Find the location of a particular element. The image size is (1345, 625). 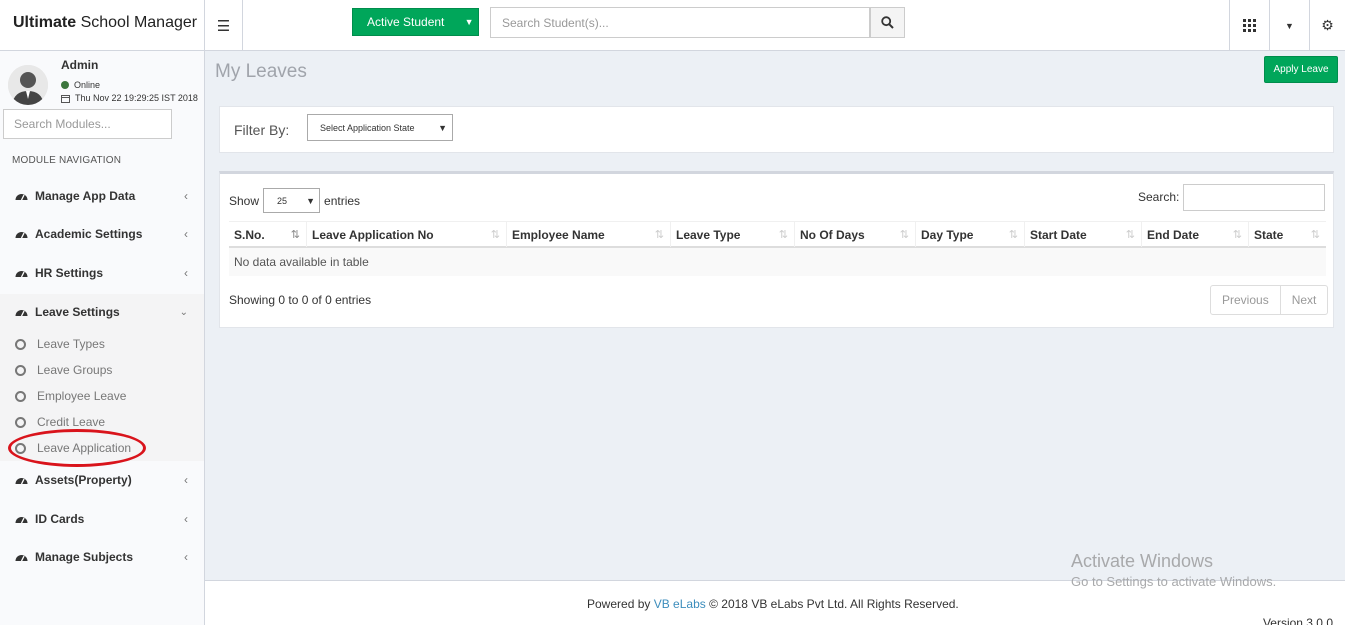

version-text: Version 3.0.0 is located at coordinates (1297, 620).